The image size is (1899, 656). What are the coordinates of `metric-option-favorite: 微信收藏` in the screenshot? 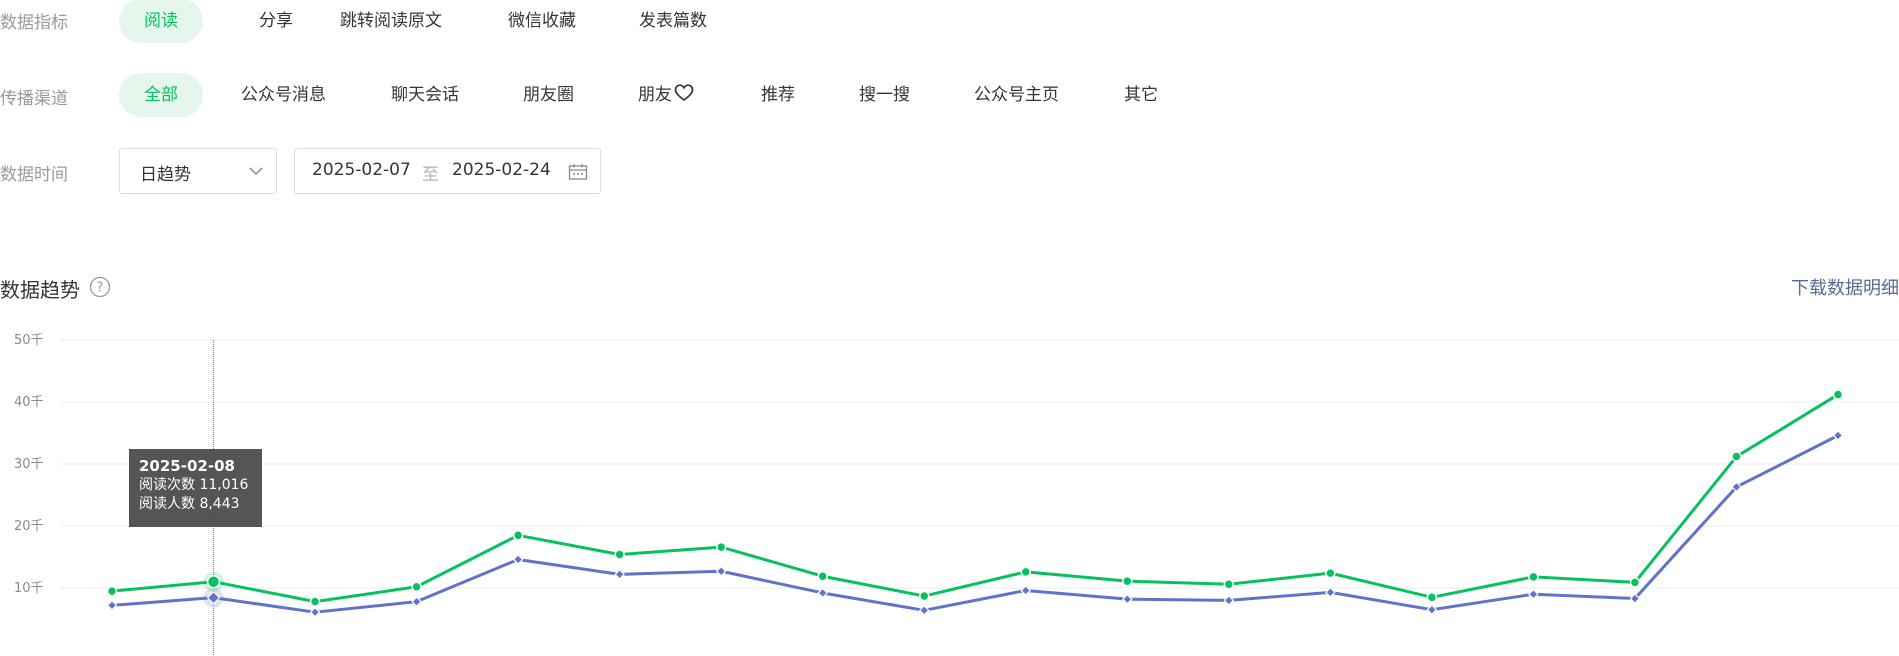 It's located at (542, 21).